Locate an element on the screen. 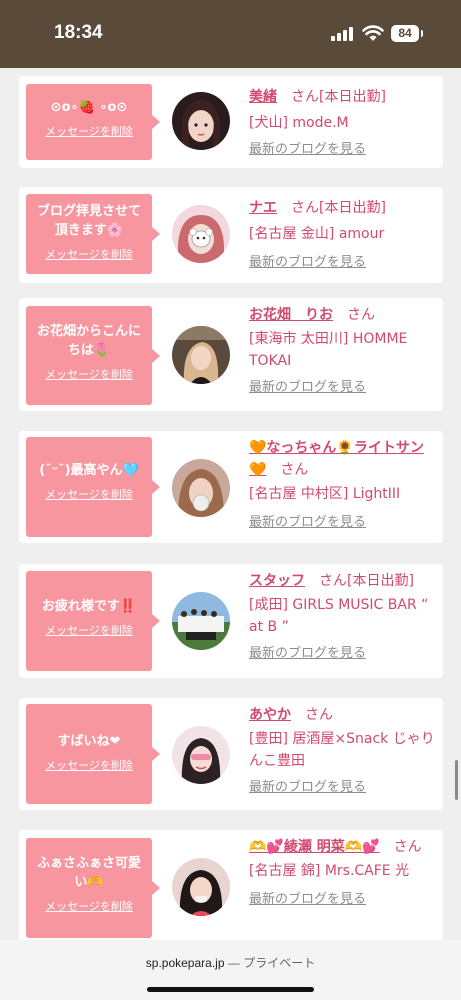  shop-info: [犬山] mode.M is located at coordinates (299, 123).